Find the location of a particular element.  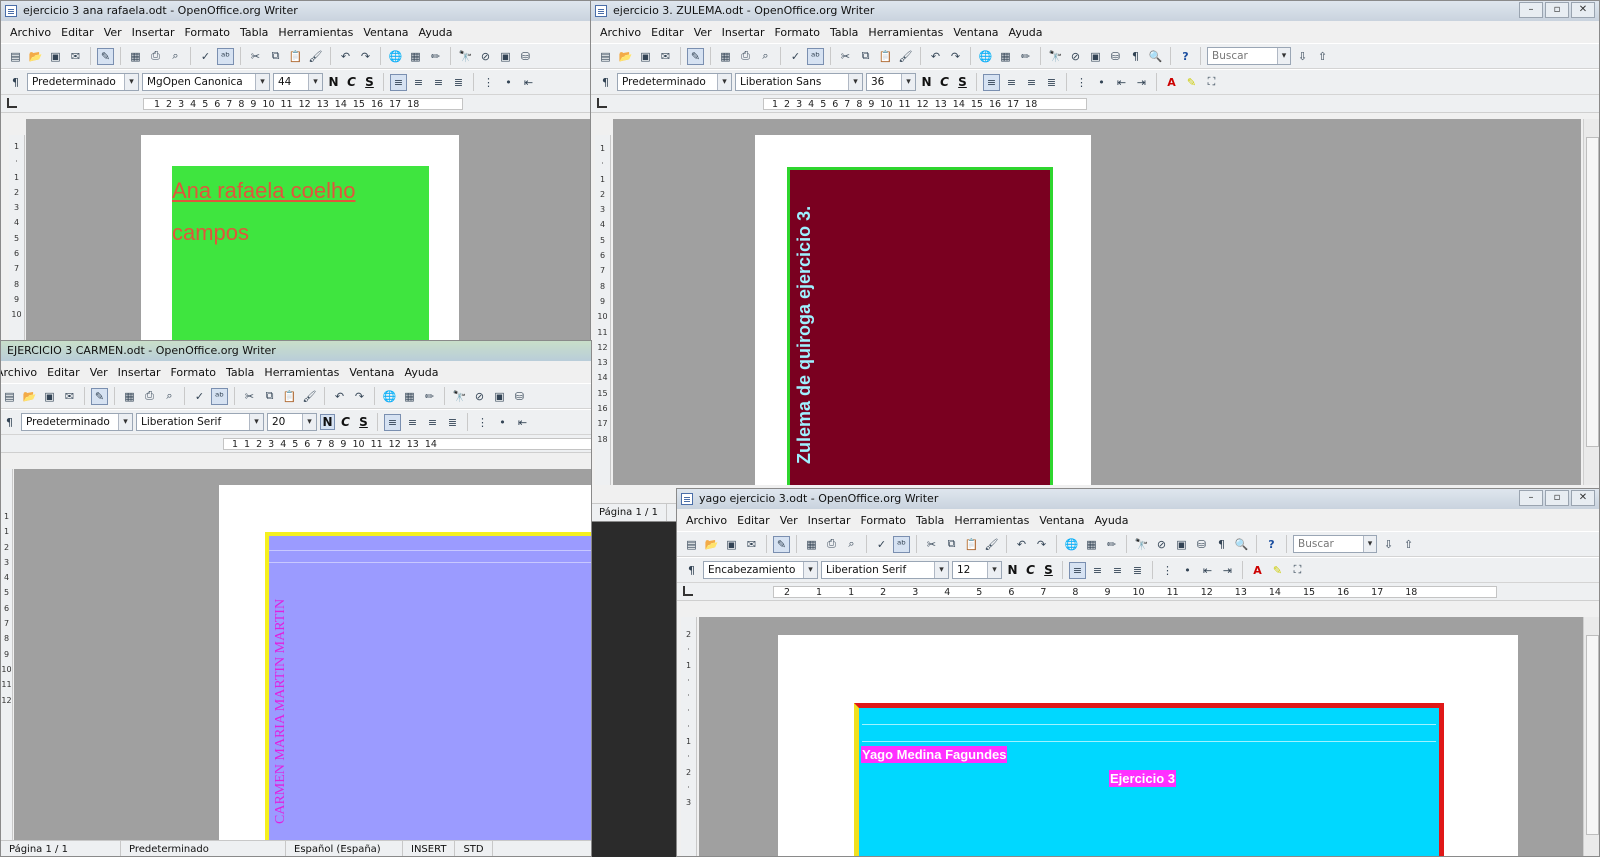

navigator-icon: ⊘ is located at coordinates (479, 396).